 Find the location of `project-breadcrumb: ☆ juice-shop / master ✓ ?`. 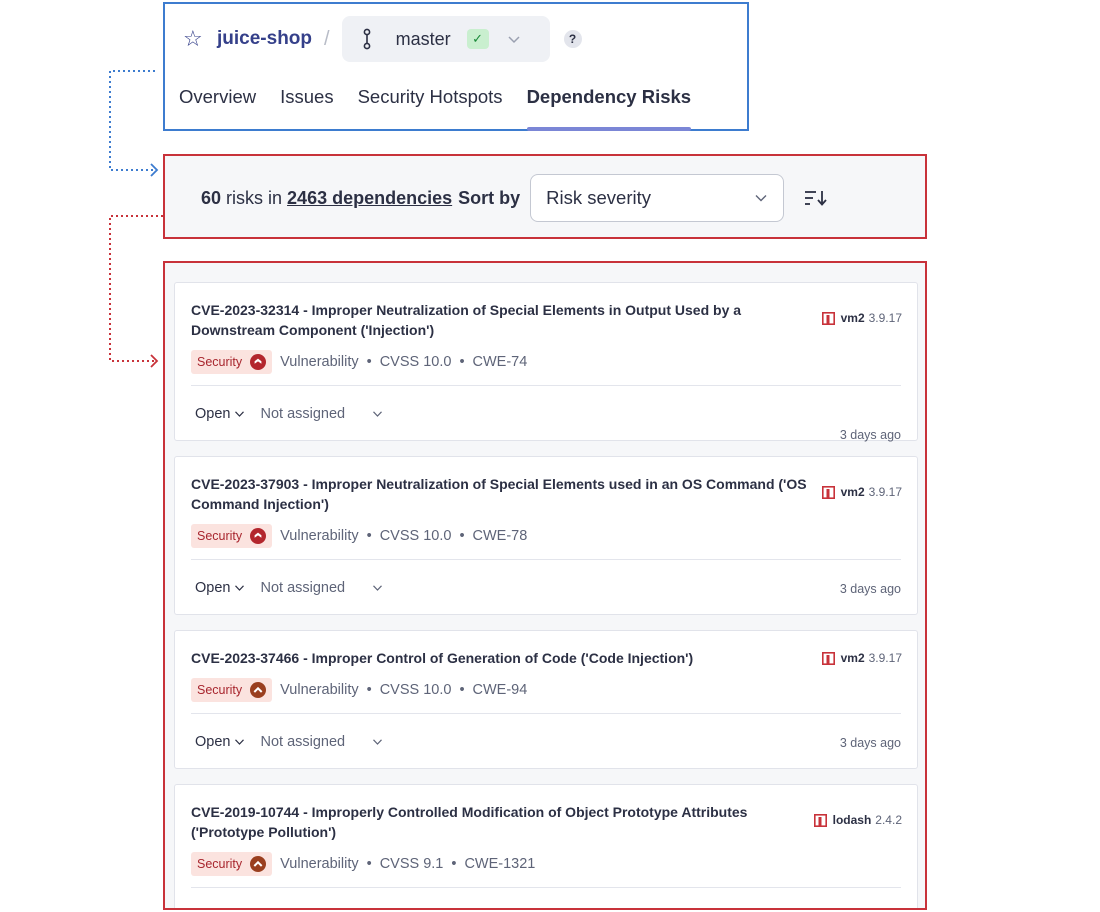

project-breadcrumb: ☆ juice-shop / master ✓ ? is located at coordinates (382, 39).